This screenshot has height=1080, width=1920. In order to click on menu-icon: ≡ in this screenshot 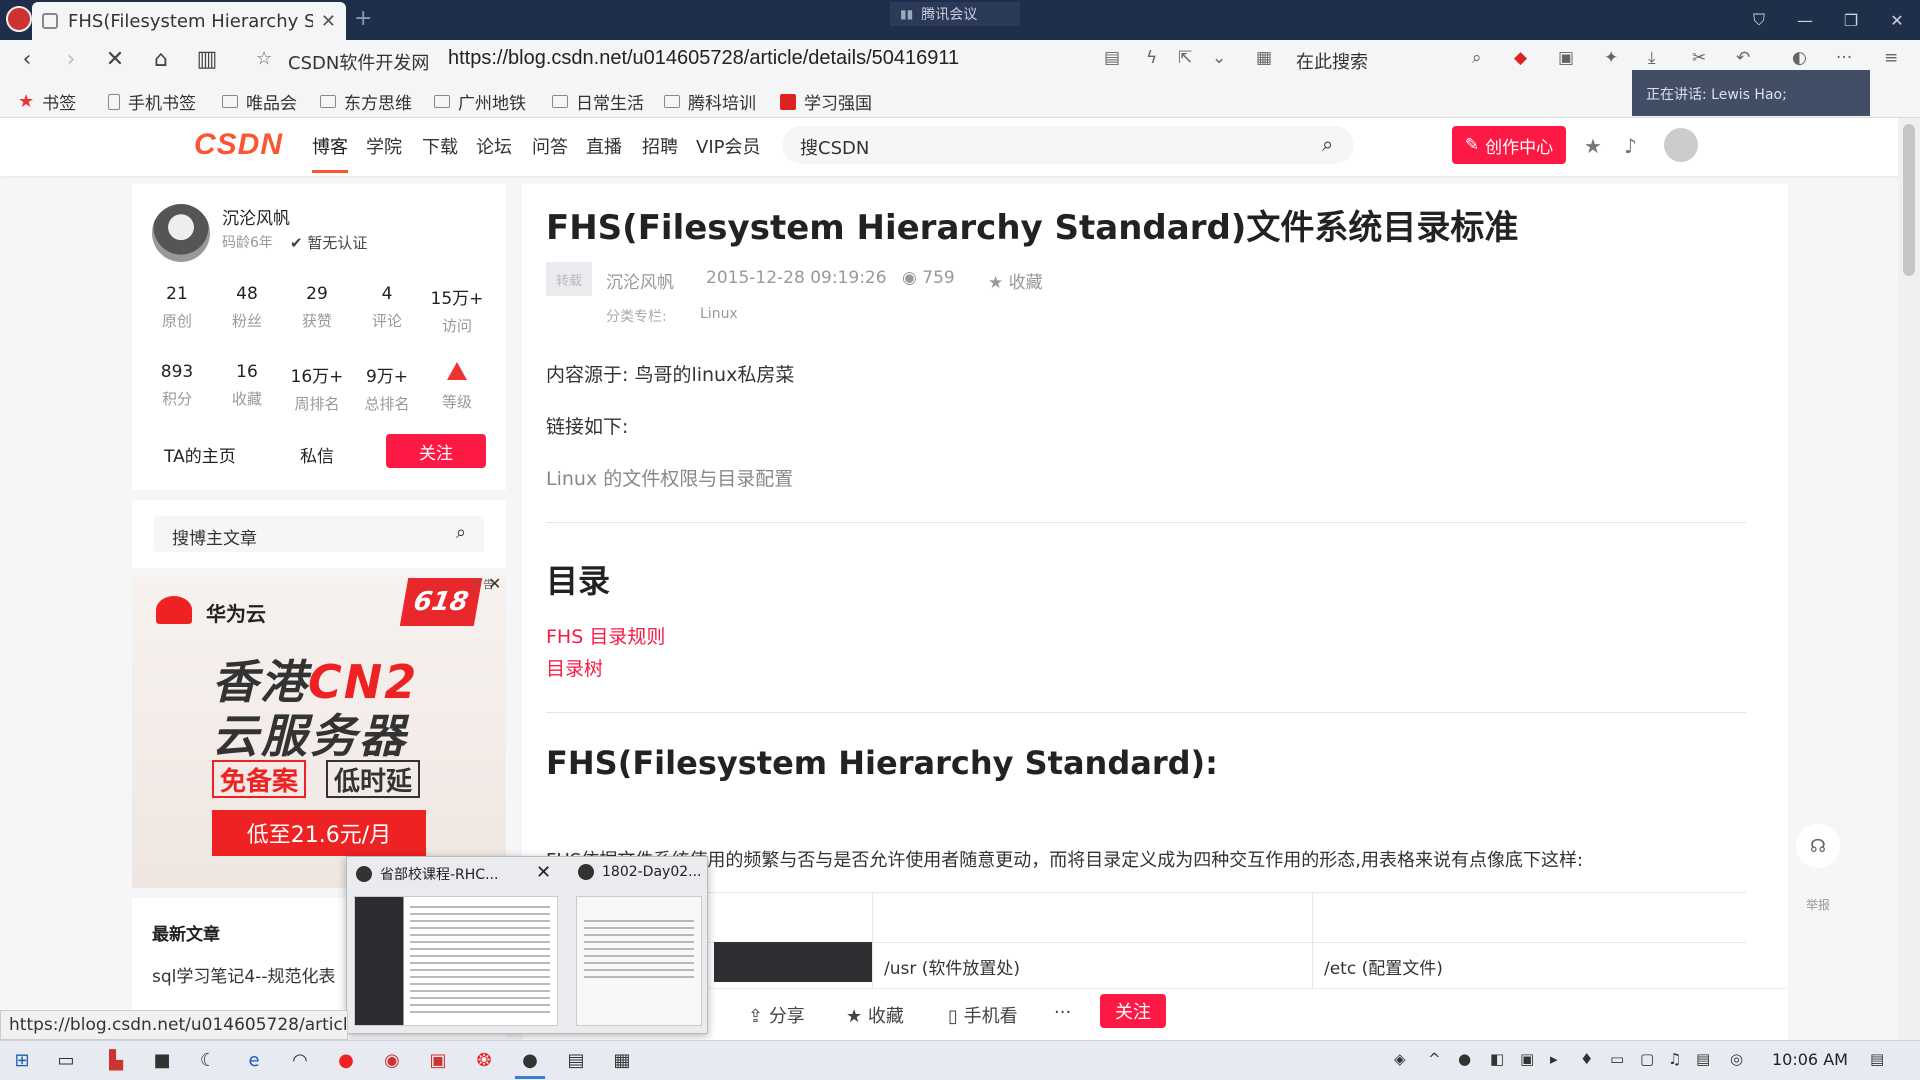, I will do `click(1891, 58)`.